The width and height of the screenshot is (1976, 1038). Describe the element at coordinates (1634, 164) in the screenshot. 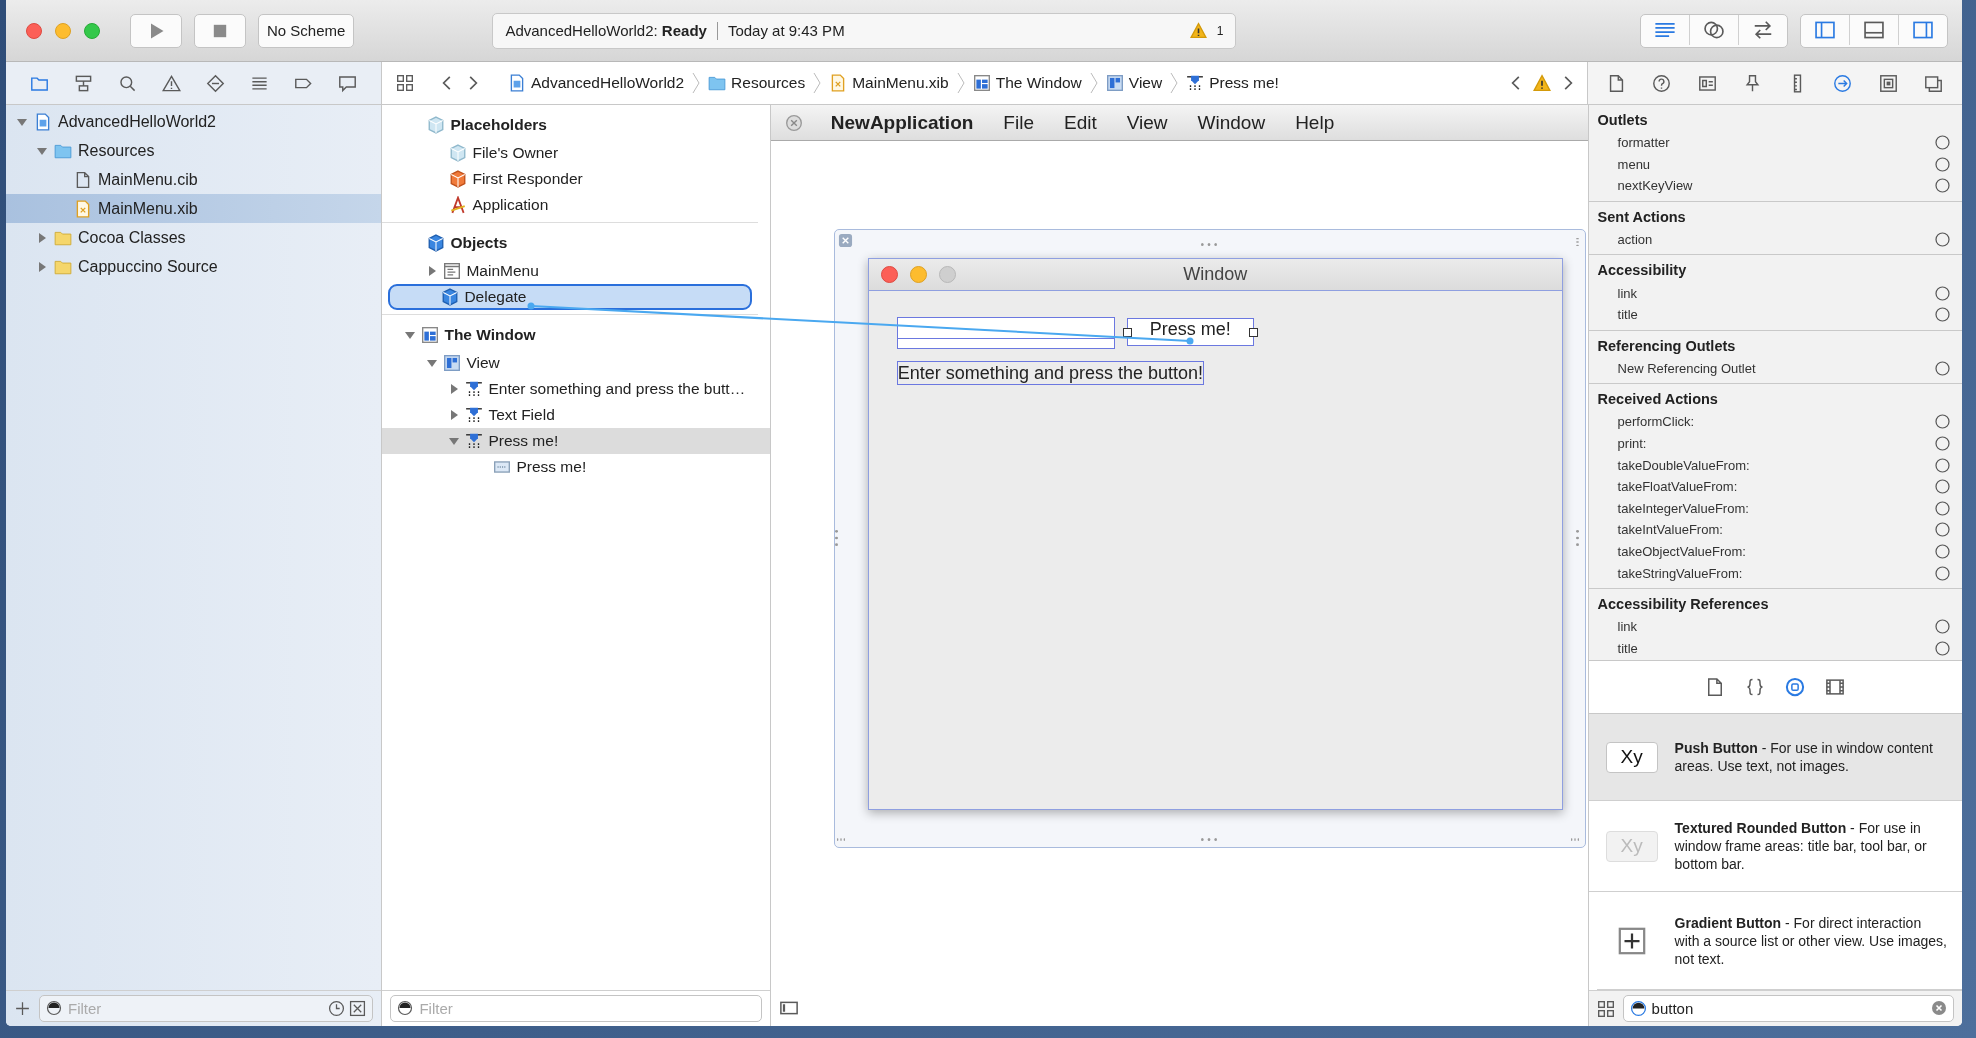

I see `connection-name: menu` at that location.